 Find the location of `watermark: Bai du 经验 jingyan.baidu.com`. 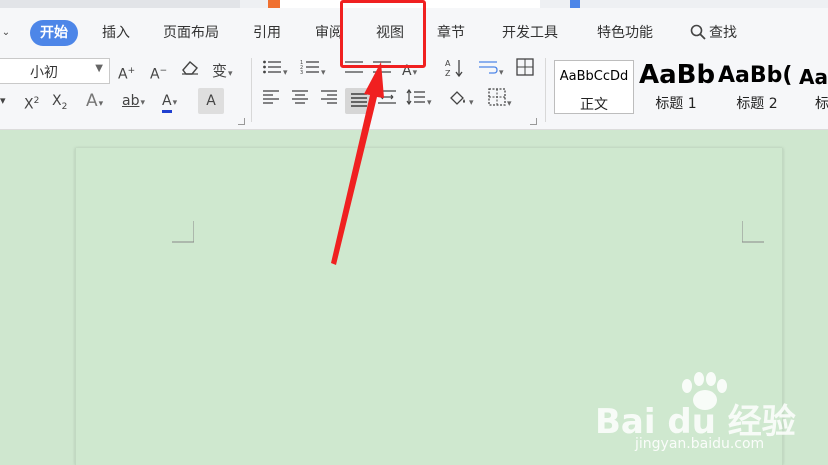

watermark: Bai du 经验 jingyan.baidu.com is located at coordinates (710, 417).